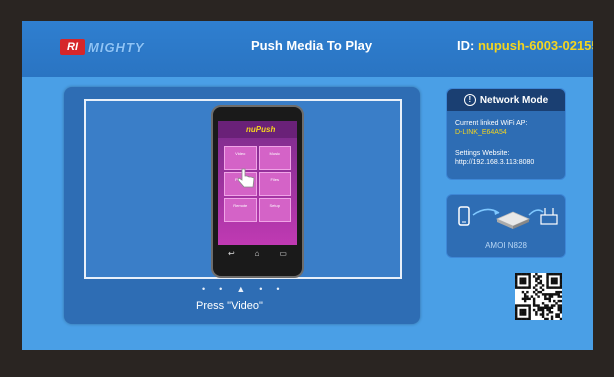 Image resolution: width=614 pixels, height=377 pixels. What do you see at coordinates (283, 253) in the screenshot?
I see `recent-apps-icon: ▭` at bounding box center [283, 253].